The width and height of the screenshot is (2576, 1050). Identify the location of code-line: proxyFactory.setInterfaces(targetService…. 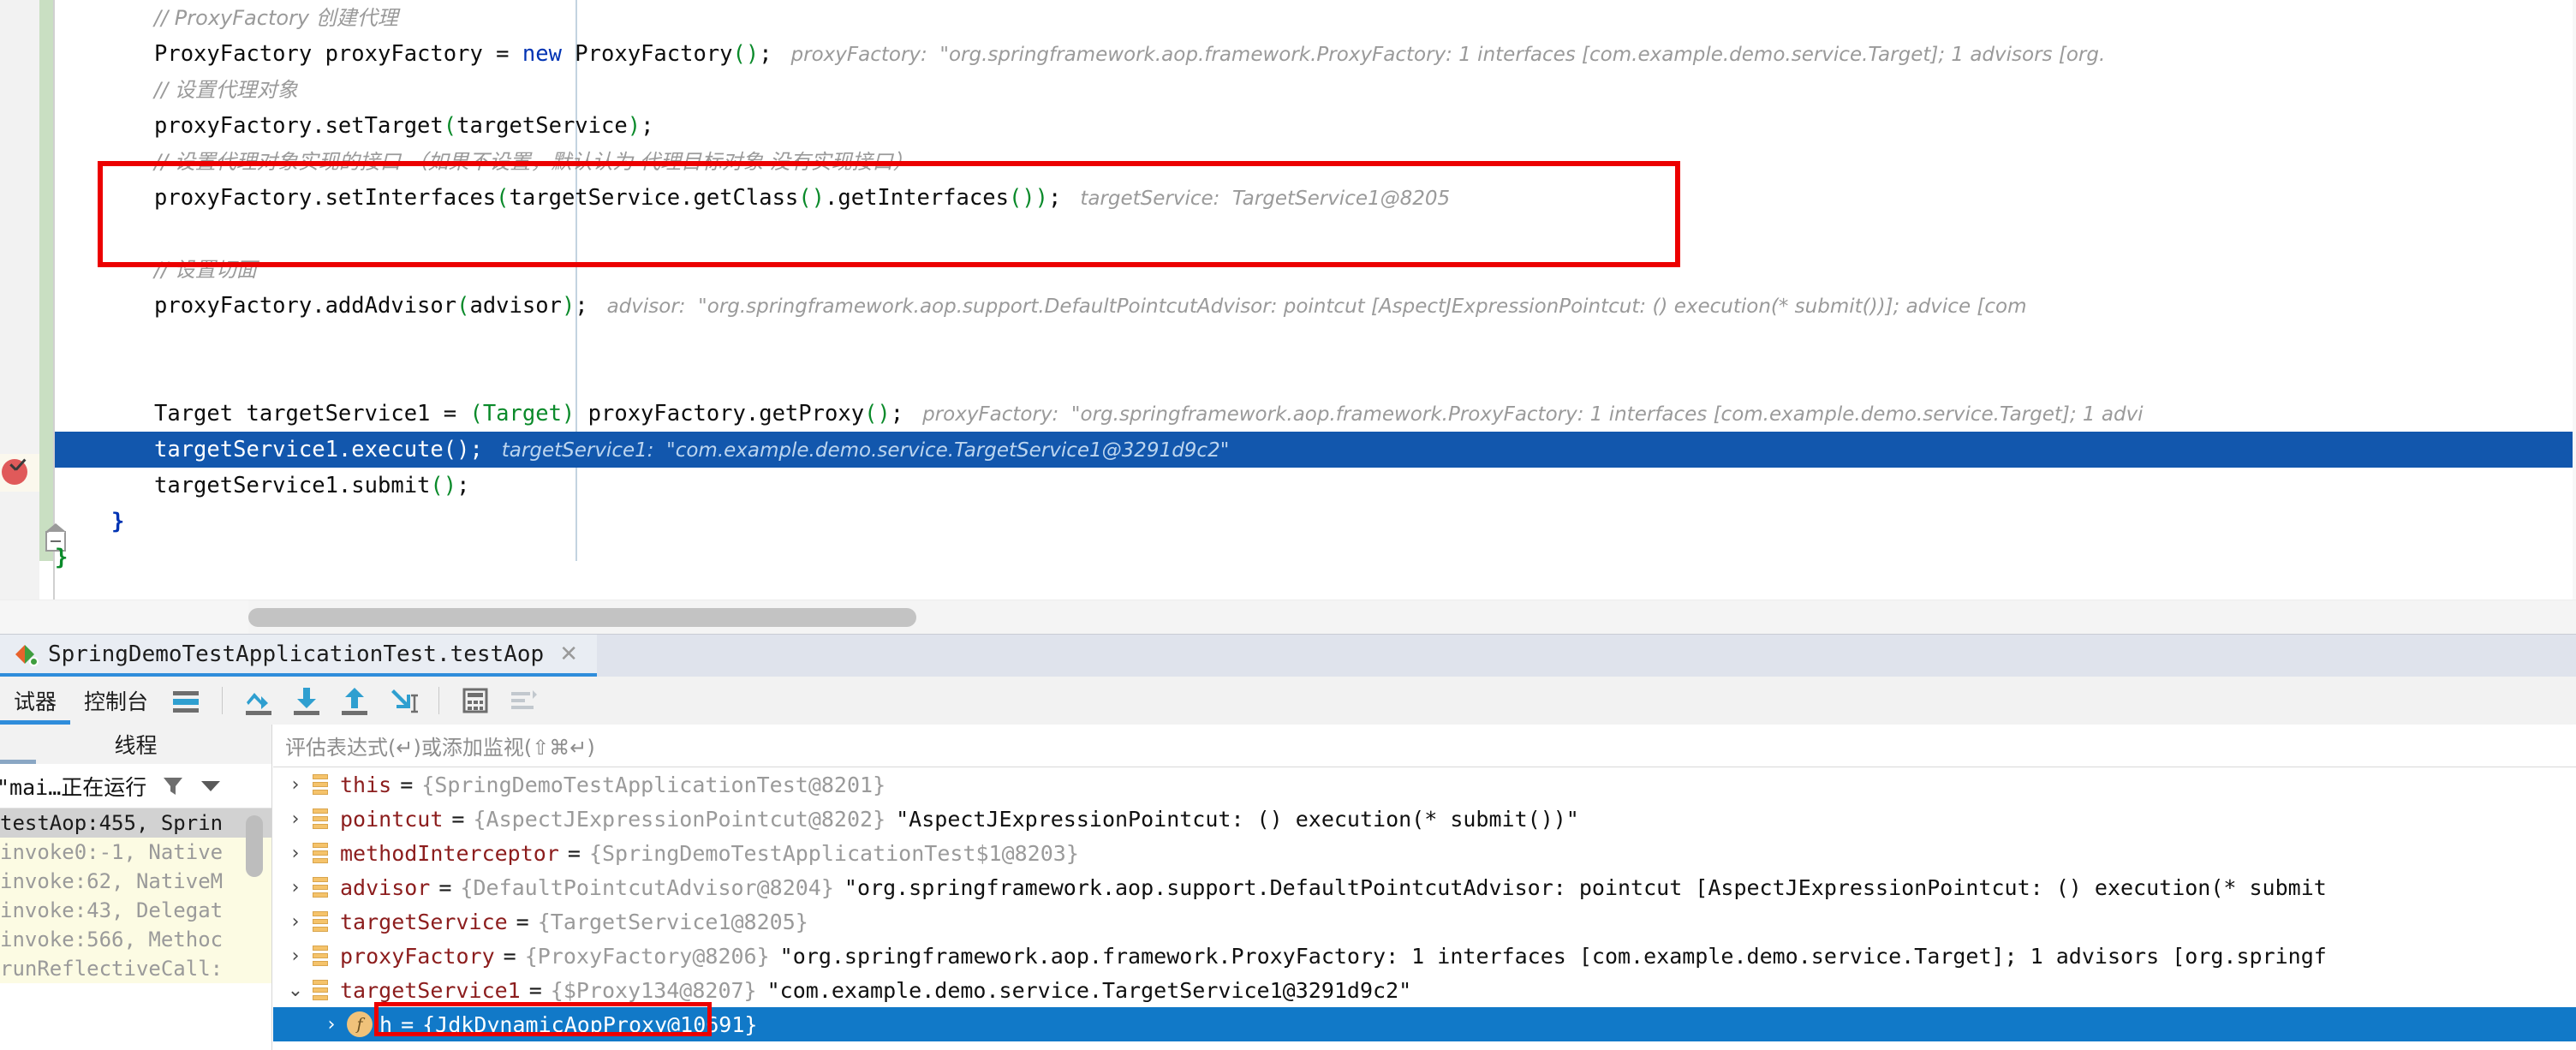
(1315, 198).